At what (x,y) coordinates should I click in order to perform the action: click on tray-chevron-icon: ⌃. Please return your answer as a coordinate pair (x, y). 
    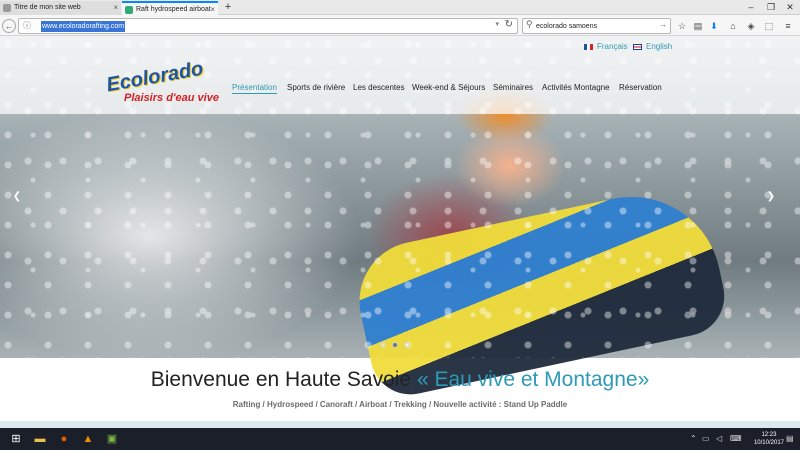
    Looking at the image, I should click on (693, 438).